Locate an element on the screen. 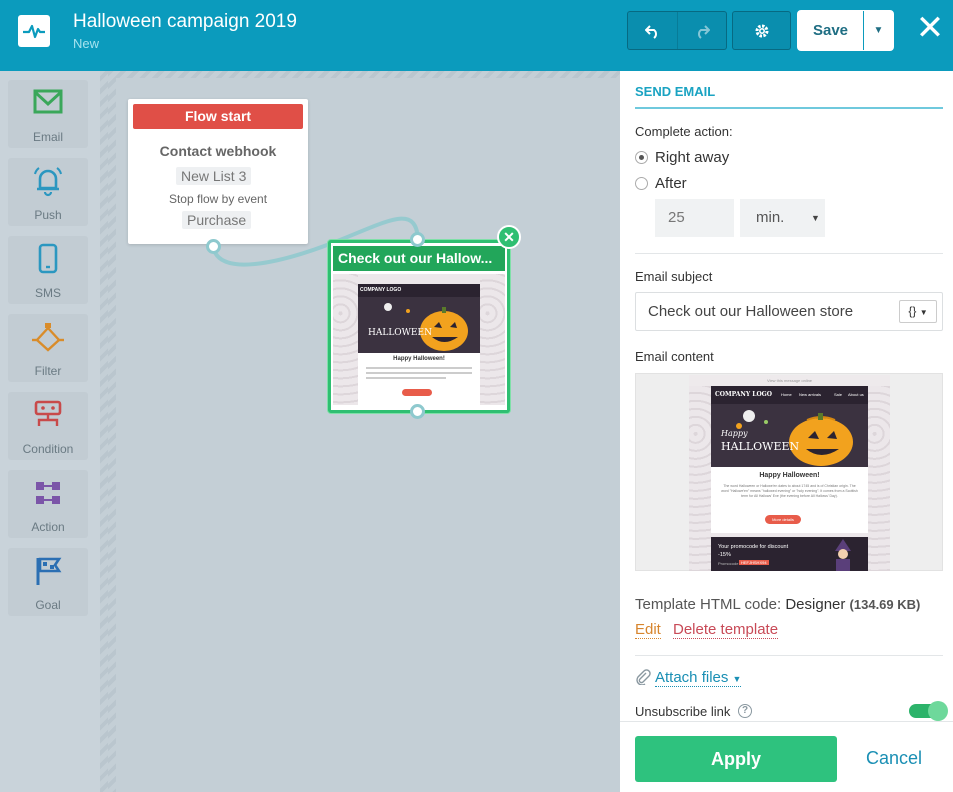  tool-label: Filter is located at coordinates (48, 371).